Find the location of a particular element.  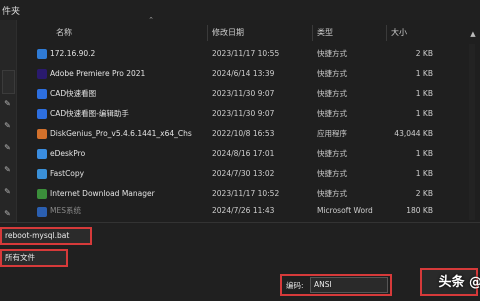

file-row: 172.16.90.2 2023/11/17 10:55 快捷方式 2 KB is located at coordinates (246, 54).